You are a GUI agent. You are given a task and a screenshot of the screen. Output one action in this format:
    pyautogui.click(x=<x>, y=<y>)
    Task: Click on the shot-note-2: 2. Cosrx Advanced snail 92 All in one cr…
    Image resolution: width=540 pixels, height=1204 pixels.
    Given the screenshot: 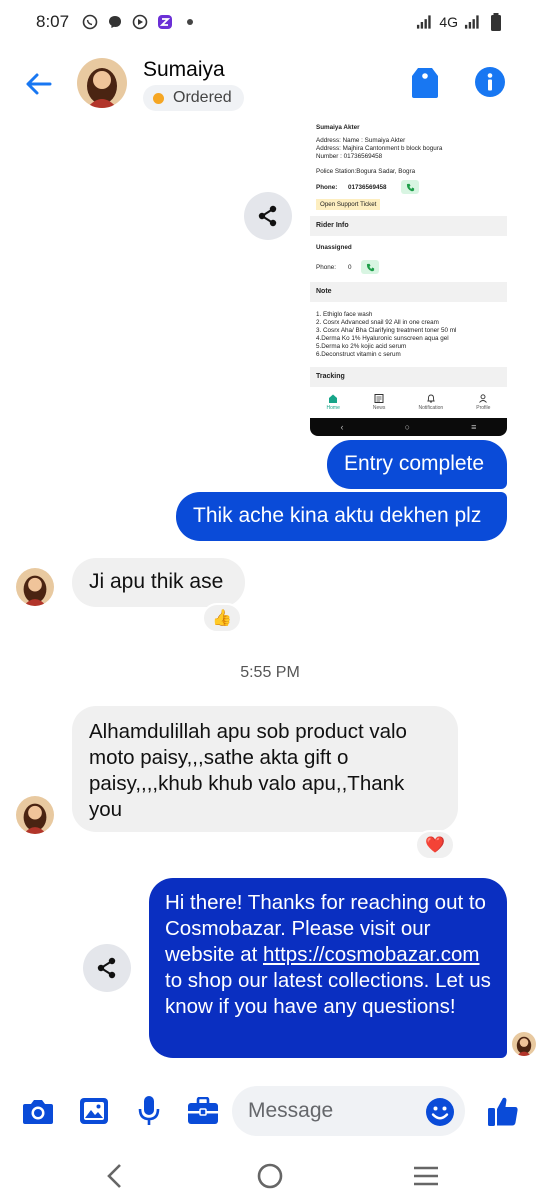 What is the action you would take?
    pyautogui.click(x=377, y=322)
    